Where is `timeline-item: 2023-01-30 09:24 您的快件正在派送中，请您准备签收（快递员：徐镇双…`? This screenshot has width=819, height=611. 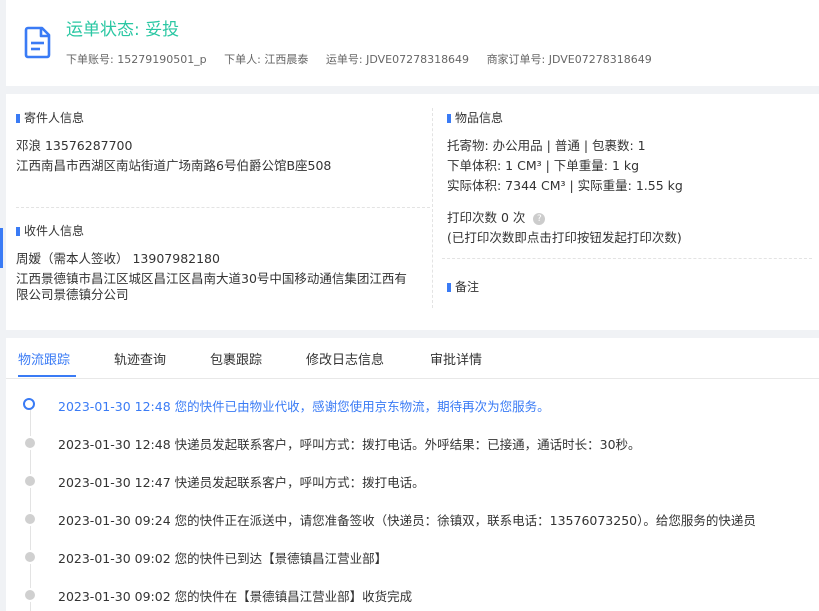
timeline-item: 2023-01-30 09:24 您的快件正在派送中，请您准备签收（快递员：徐镇双… is located at coordinates (407, 519).